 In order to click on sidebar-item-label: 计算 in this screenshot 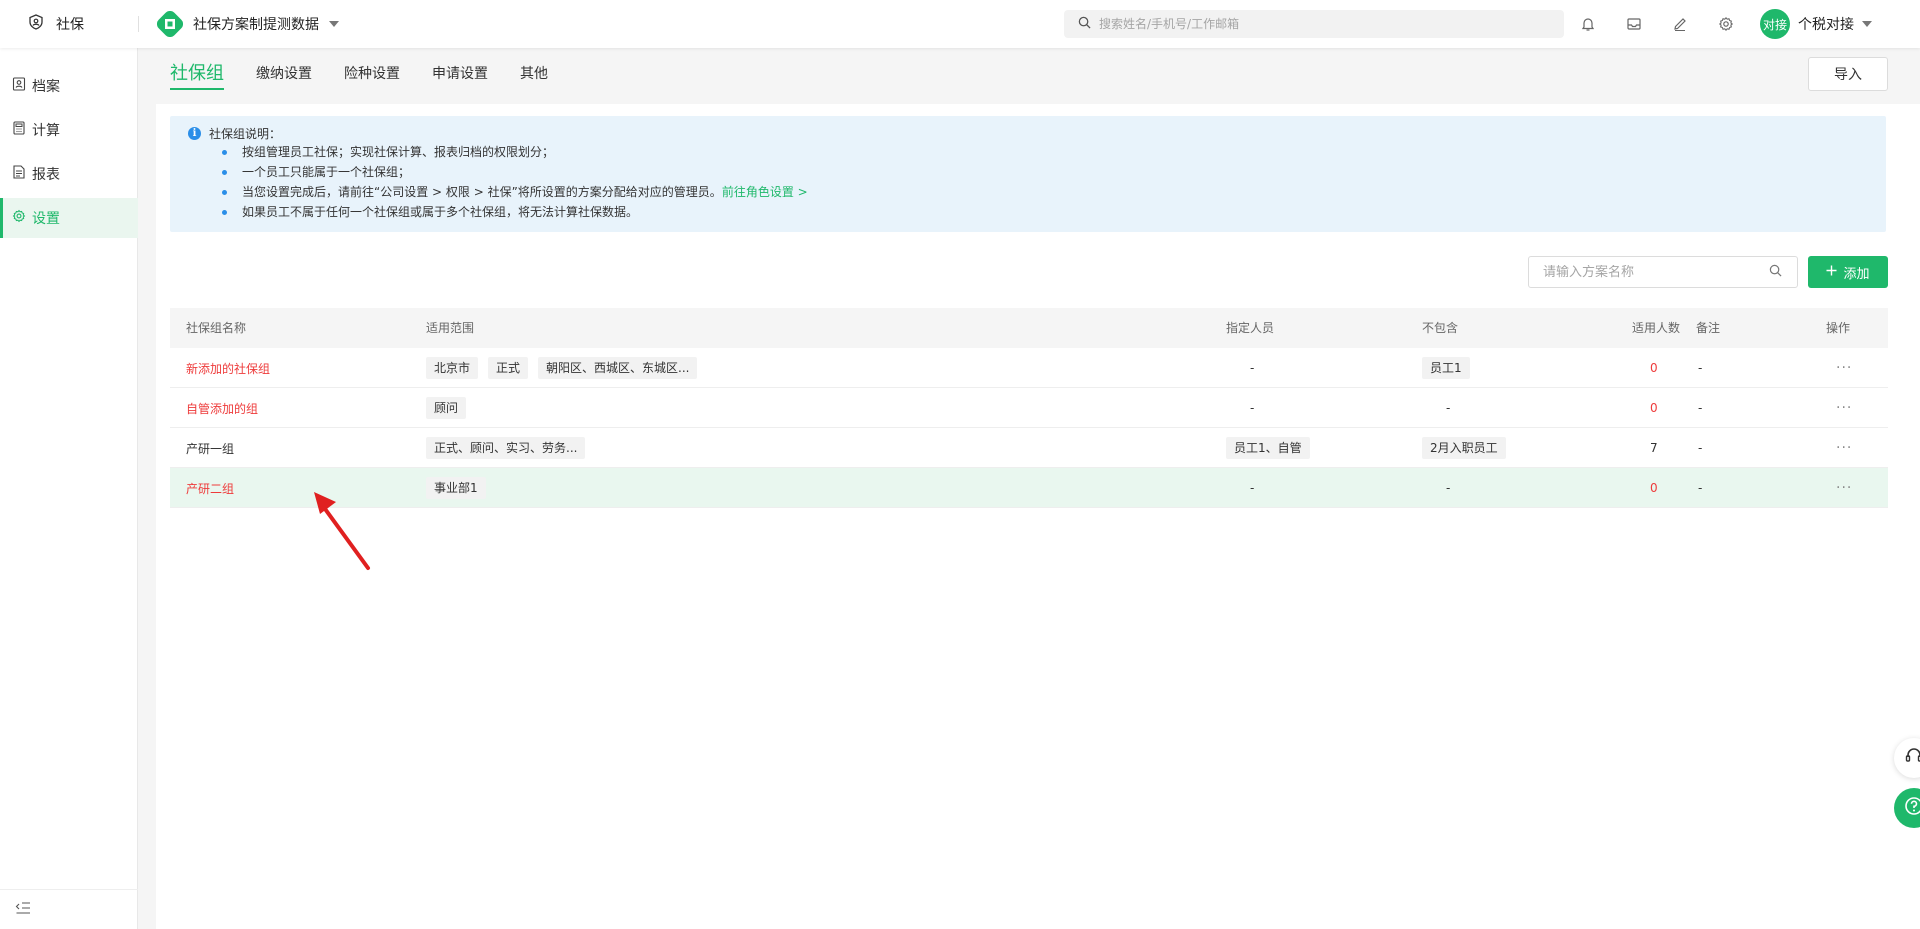, I will do `click(46, 131)`.